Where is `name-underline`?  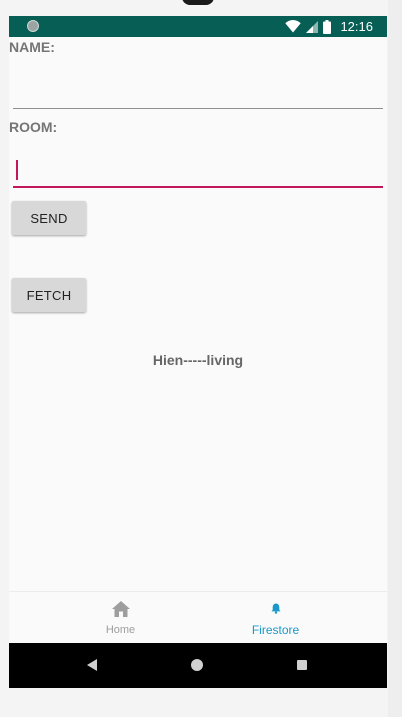
name-underline is located at coordinates (198, 108).